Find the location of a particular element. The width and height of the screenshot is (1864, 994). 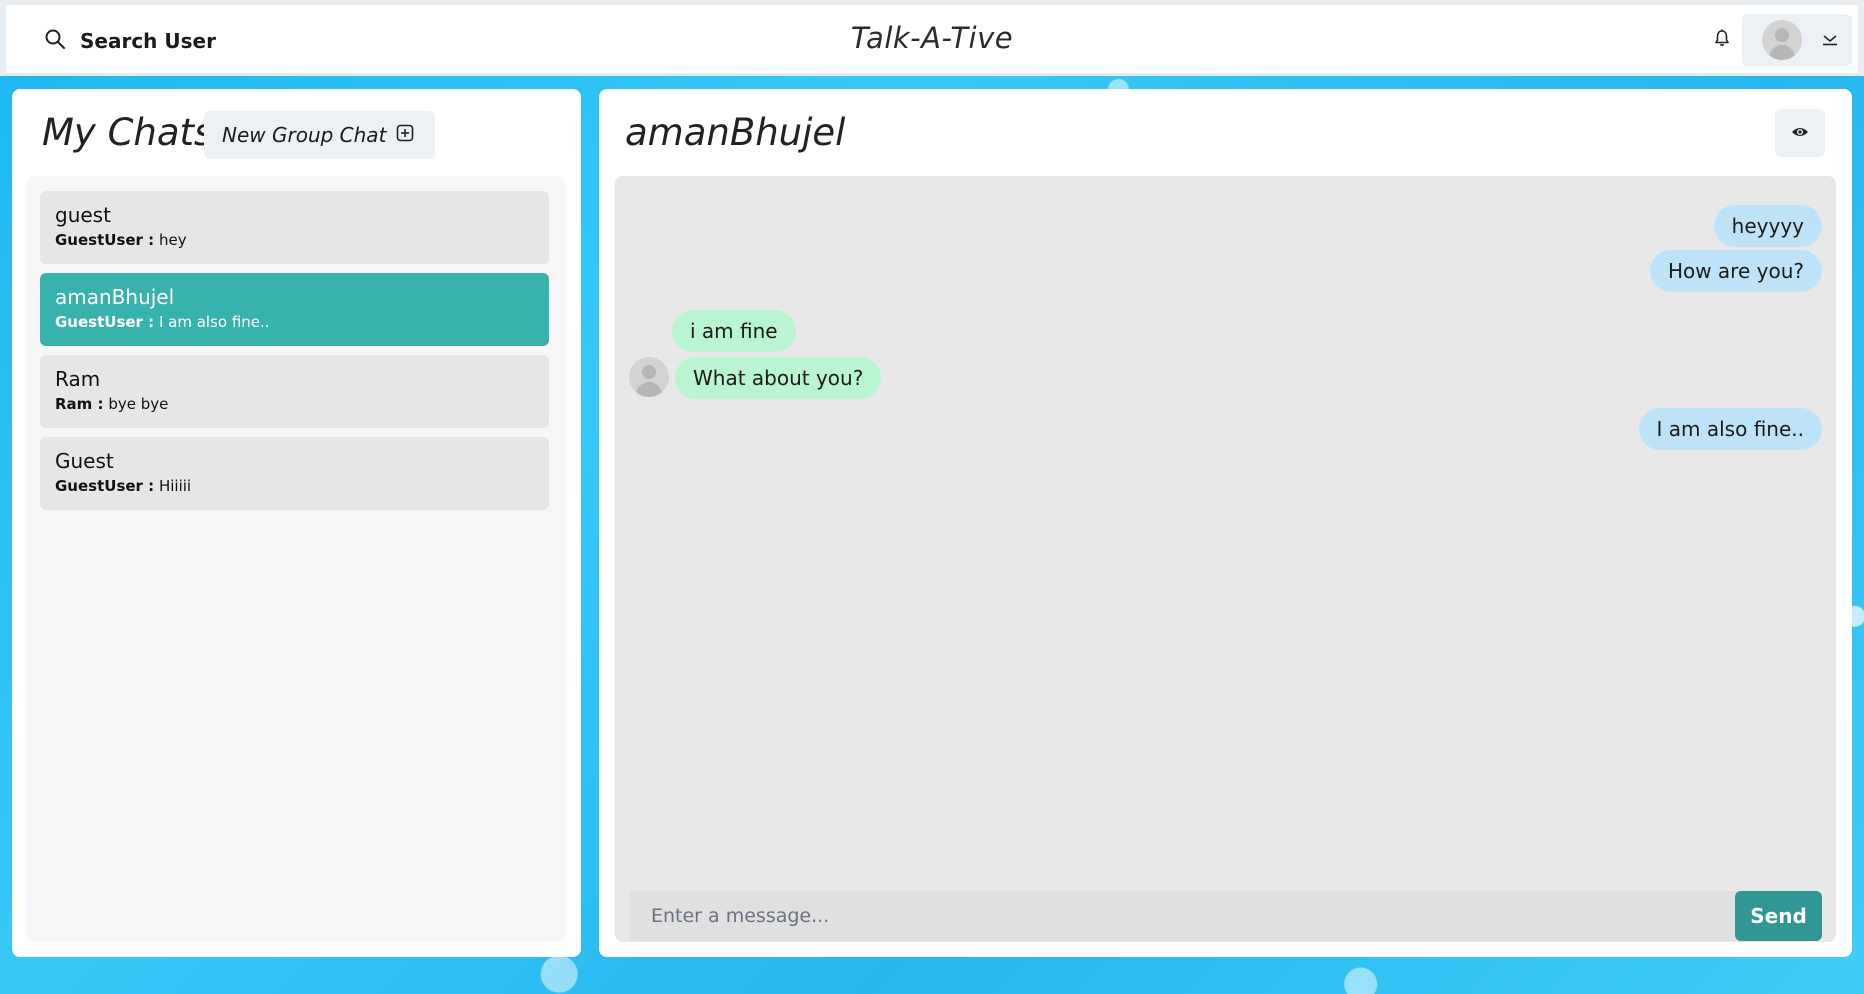

chat-preview-text: bye bye is located at coordinates (138, 404).